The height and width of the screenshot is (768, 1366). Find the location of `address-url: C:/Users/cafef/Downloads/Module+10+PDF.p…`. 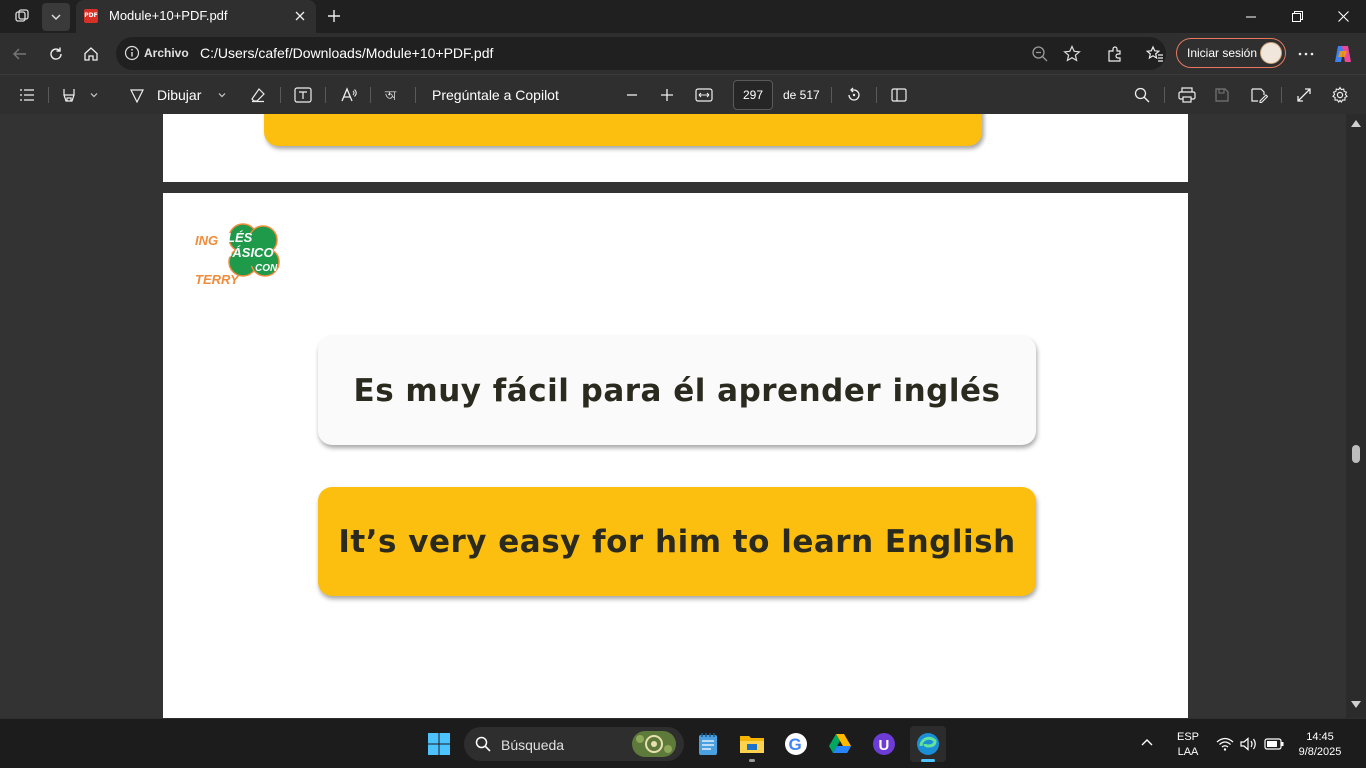

address-url: C:/Users/cafef/Downloads/Module+10+PDF.p… is located at coordinates (346, 53).